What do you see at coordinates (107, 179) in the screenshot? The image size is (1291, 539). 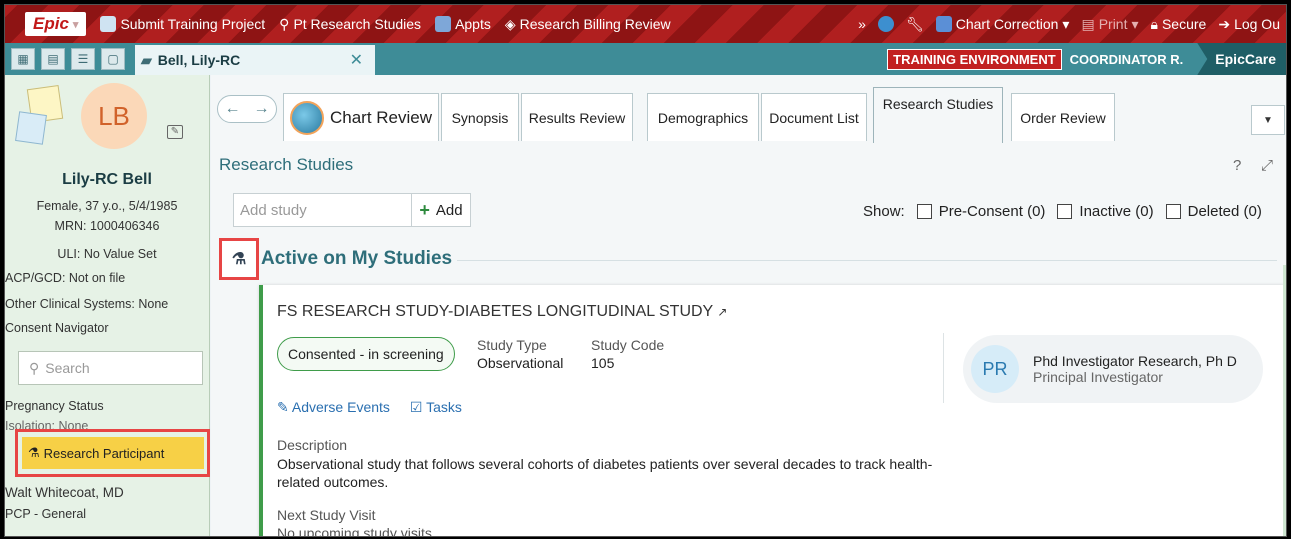 I see `patient-name: Lily-RC Bell` at bounding box center [107, 179].